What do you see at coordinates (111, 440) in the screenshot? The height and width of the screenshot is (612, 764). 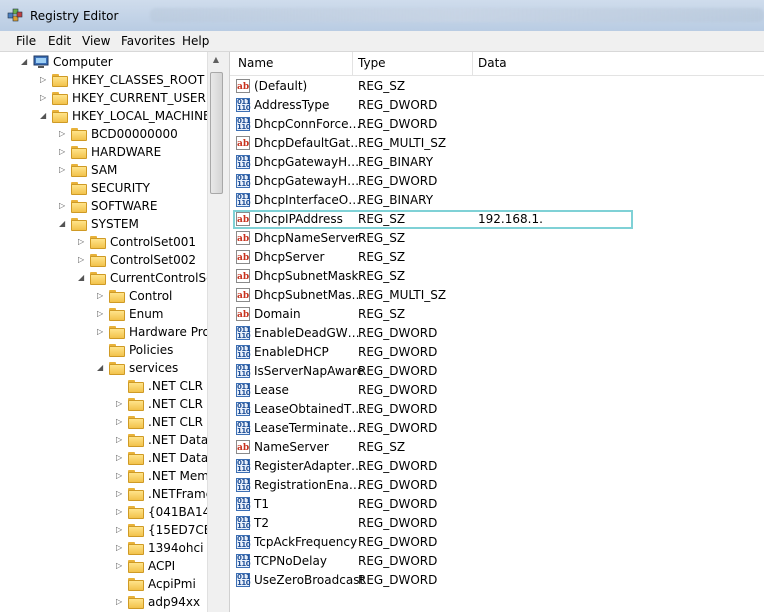 I see `tree-item: ▷.NET Data Provider for Oracle` at bounding box center [111, 440].